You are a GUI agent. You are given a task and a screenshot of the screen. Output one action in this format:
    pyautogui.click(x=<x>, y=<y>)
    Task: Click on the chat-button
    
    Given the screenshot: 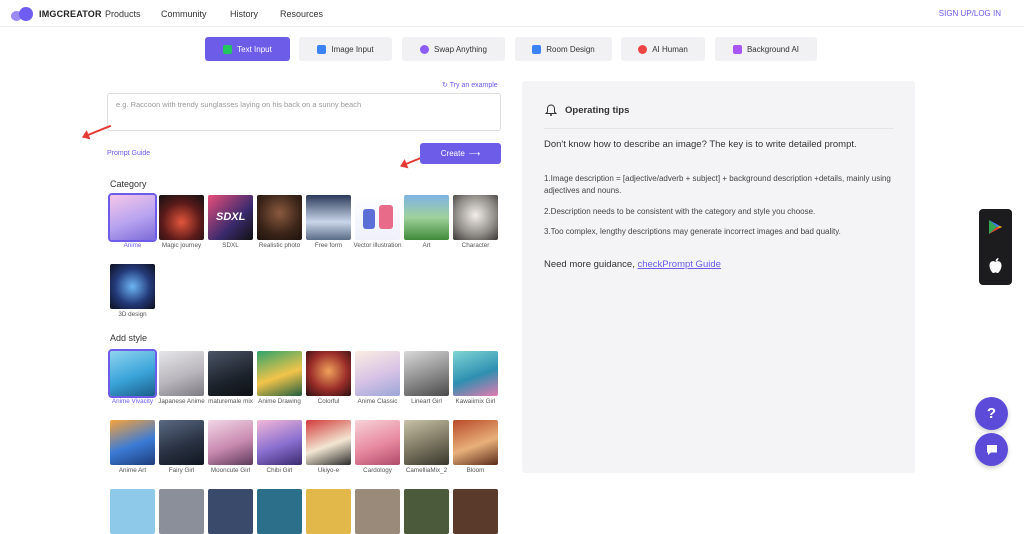 What is the action you would take?
    pyautogui.click(x=991, y=449)
    